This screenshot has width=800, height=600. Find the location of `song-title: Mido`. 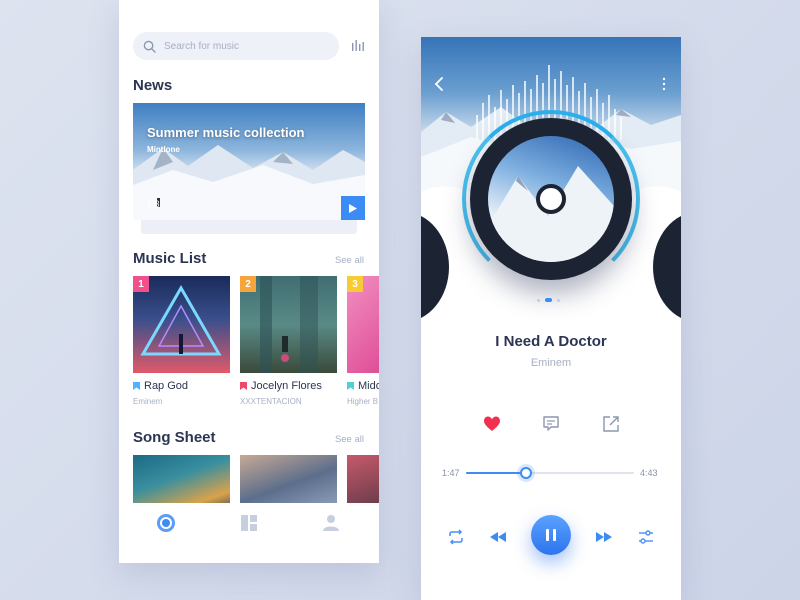

song-title: Mido is located at coordinates (368, 386).